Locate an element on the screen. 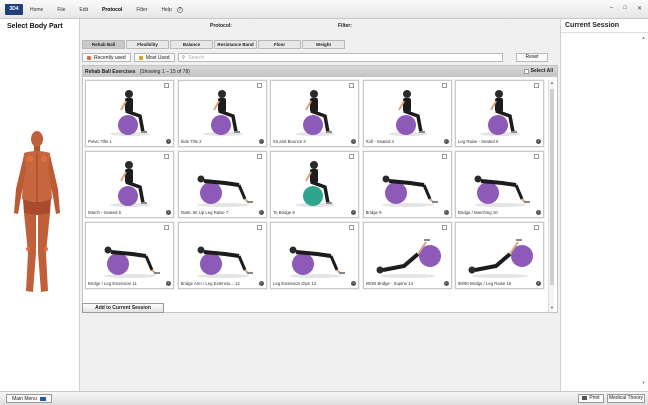  menu-home: Home is located at coordinates (36, 10).